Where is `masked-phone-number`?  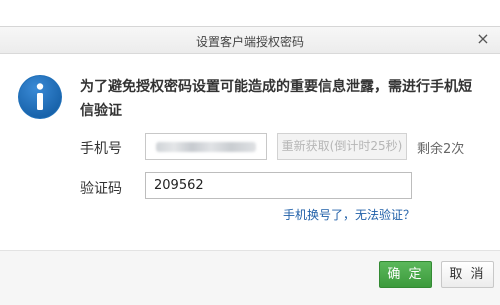 masked-phone-number is located at coordinates (206, 147).